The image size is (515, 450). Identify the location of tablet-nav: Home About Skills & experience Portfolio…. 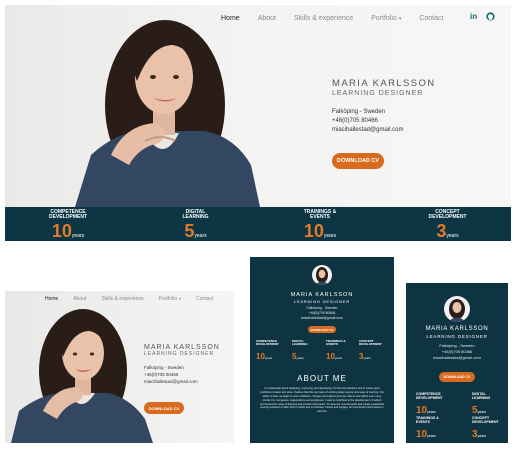
(129, 299).